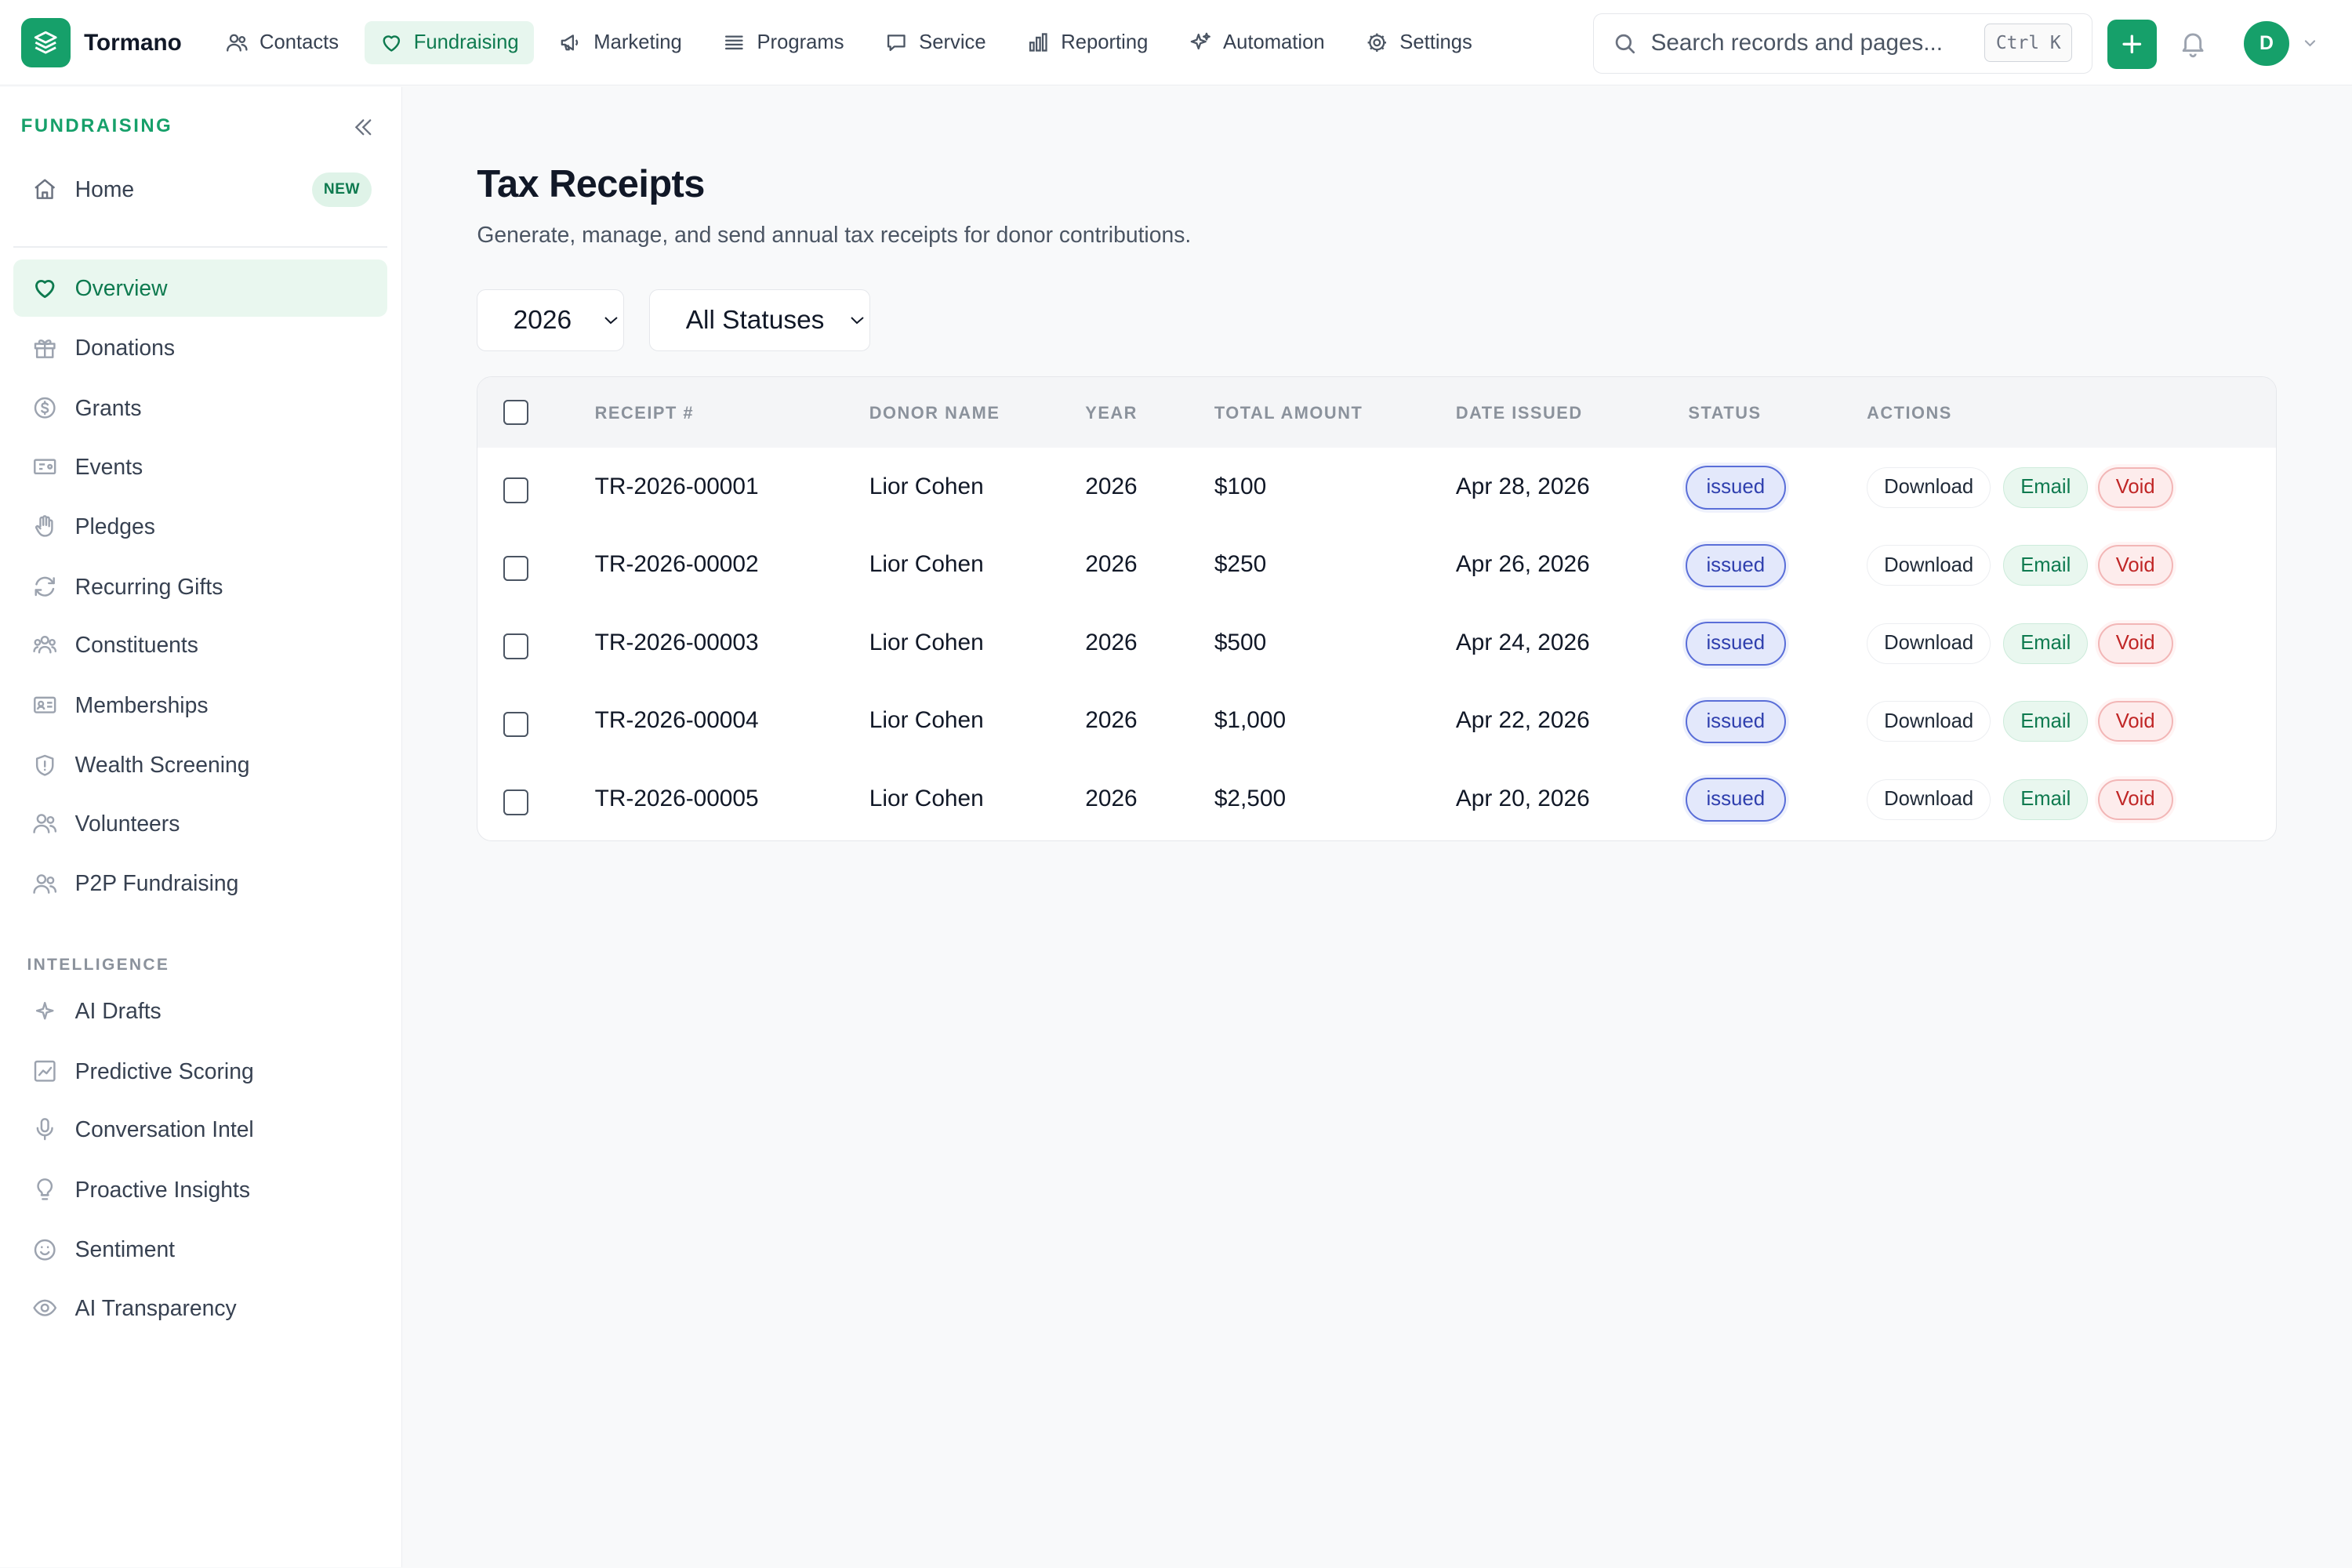  I want to click on sparkles-icon, so click(1200, 41).